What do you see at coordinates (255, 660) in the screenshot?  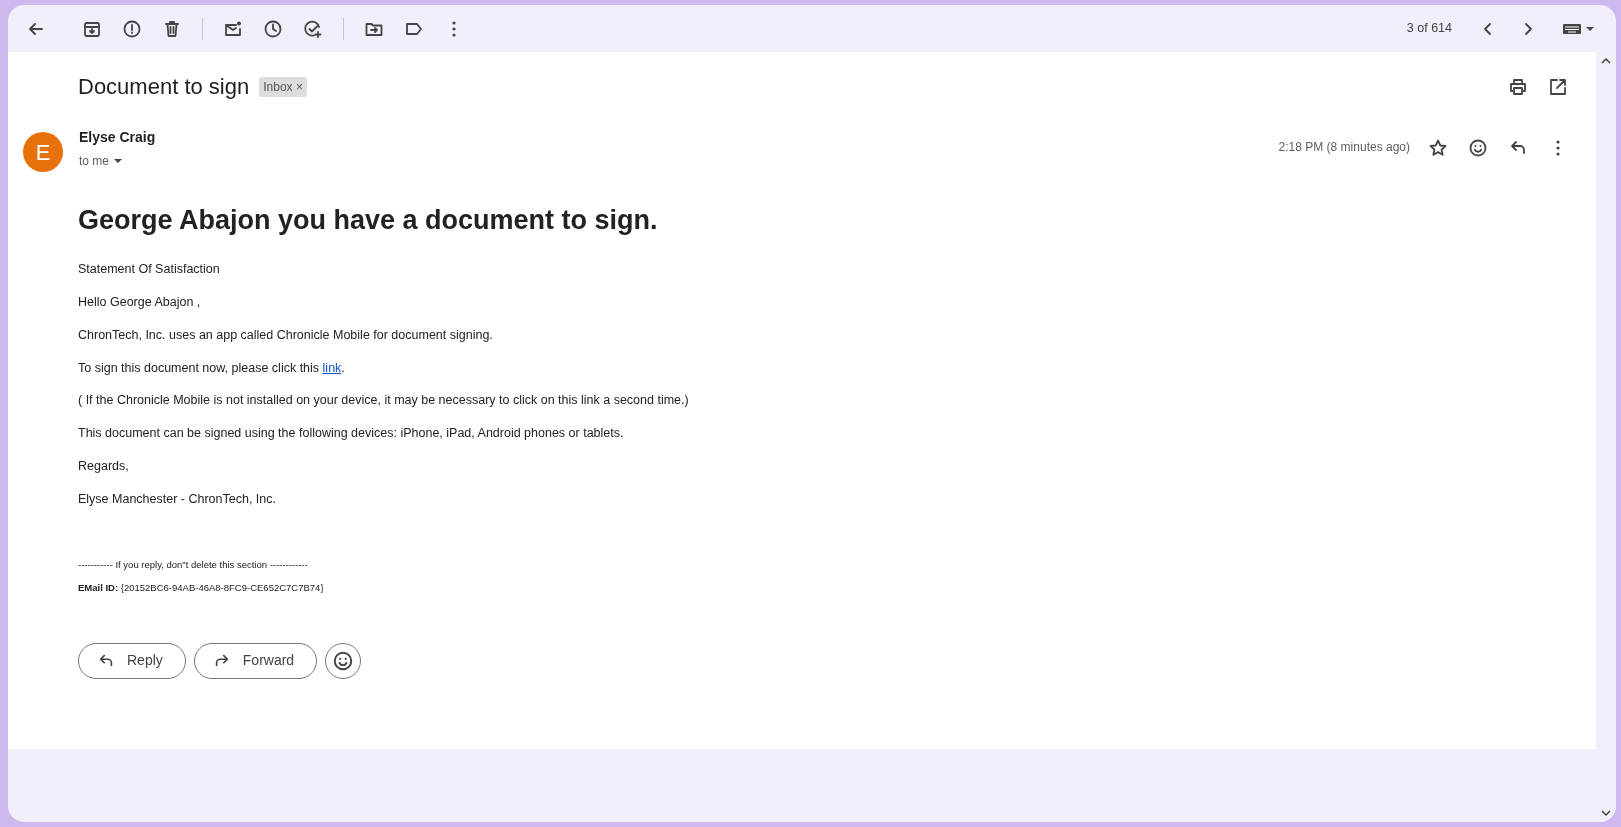 I see `forward-button: Forward` at bounding box center [255, 660].